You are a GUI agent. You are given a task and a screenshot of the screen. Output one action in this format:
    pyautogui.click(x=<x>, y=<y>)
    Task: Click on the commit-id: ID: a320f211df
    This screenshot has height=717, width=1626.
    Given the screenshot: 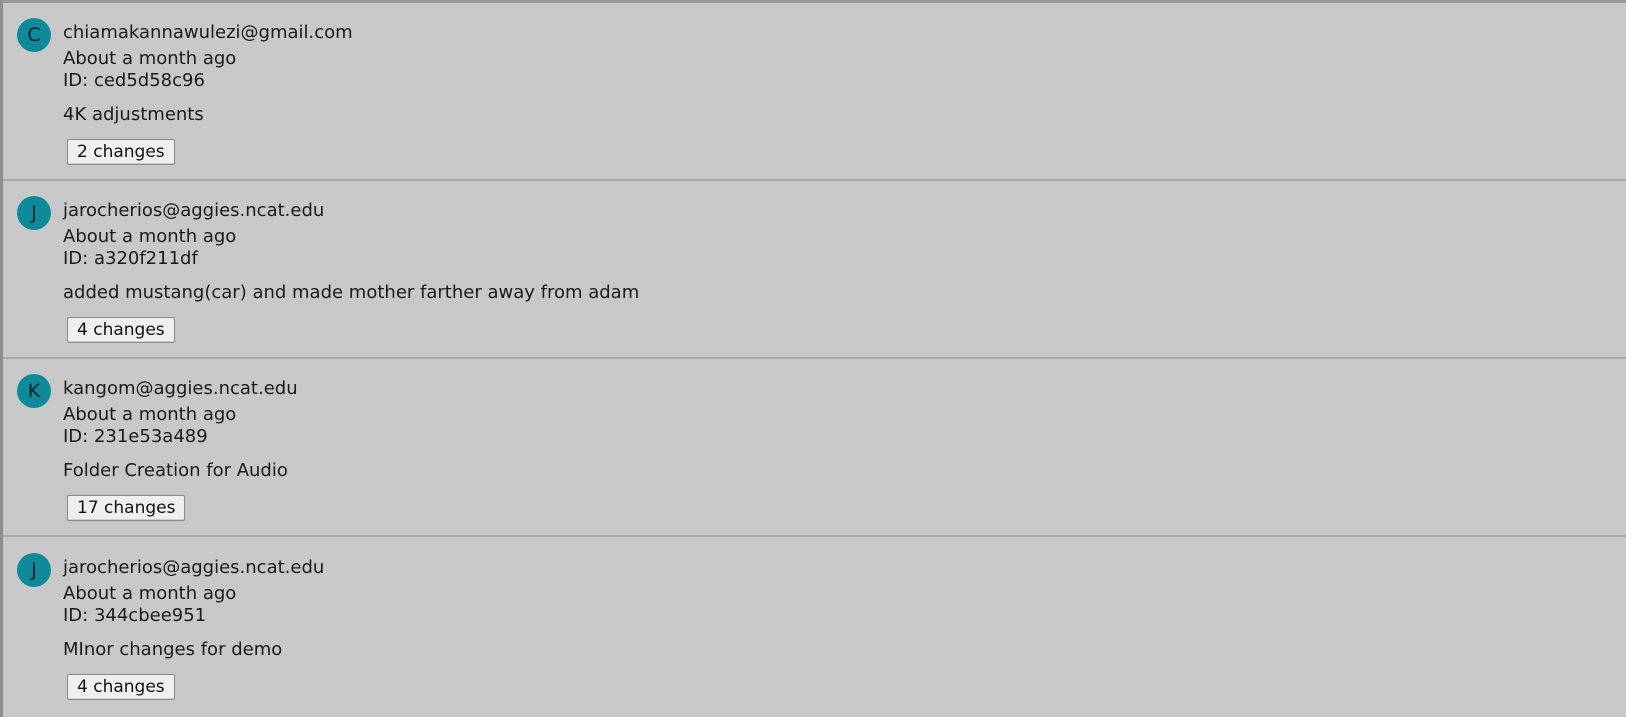 What is the action you would take?
    pyautogui.click(x=130, y=258)
    